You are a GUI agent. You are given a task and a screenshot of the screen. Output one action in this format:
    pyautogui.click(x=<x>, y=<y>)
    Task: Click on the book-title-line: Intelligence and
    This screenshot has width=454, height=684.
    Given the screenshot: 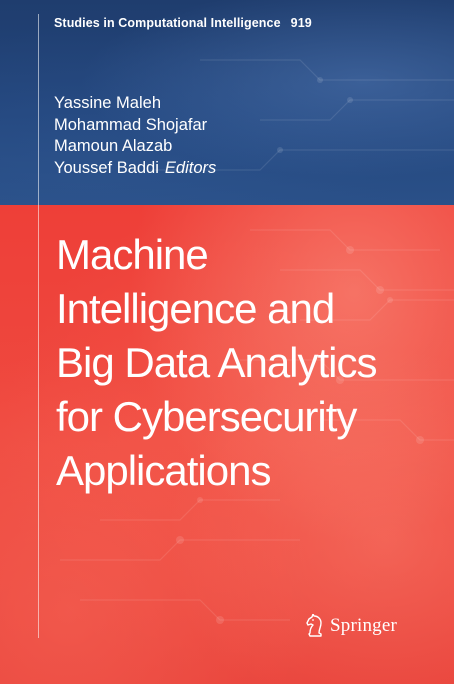 What is the action you would take?
    pyautogui.click(x=195, y=308)
    